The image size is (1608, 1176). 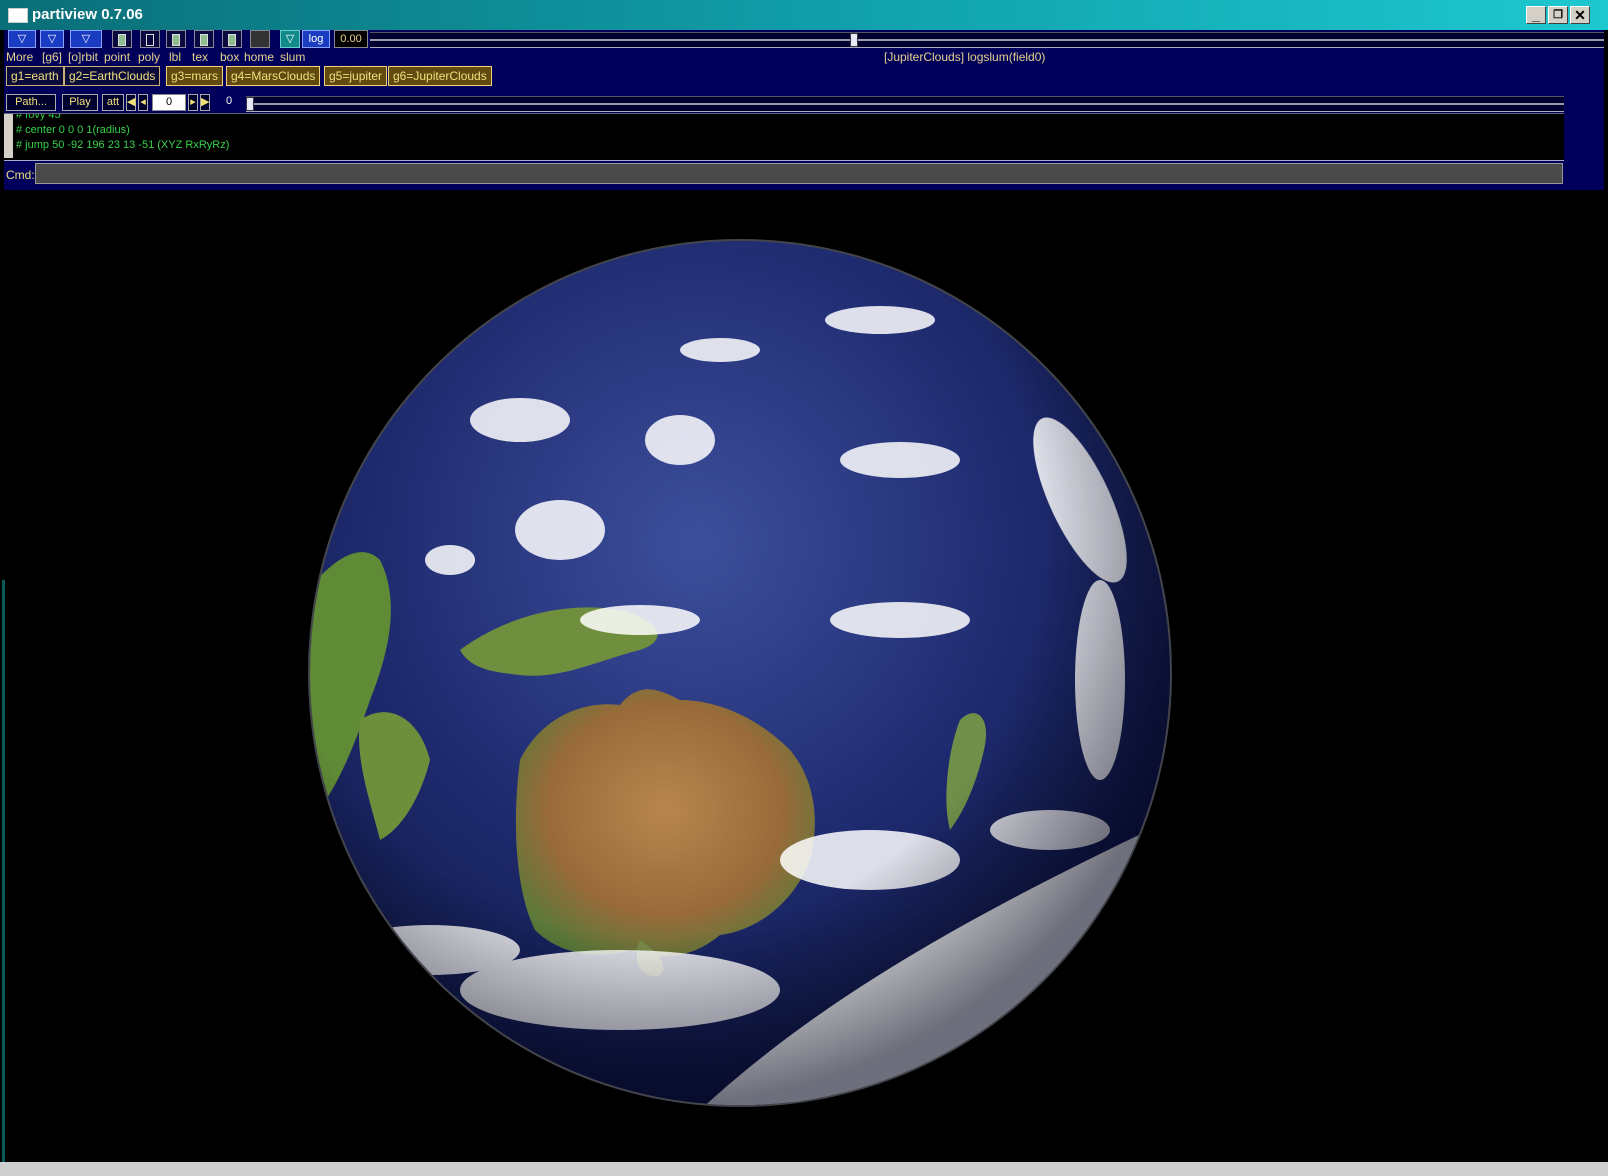 What do you see at coordinates (18, 15) in the screenshot?
I see `app-icon` at bounding box center [18, 15].